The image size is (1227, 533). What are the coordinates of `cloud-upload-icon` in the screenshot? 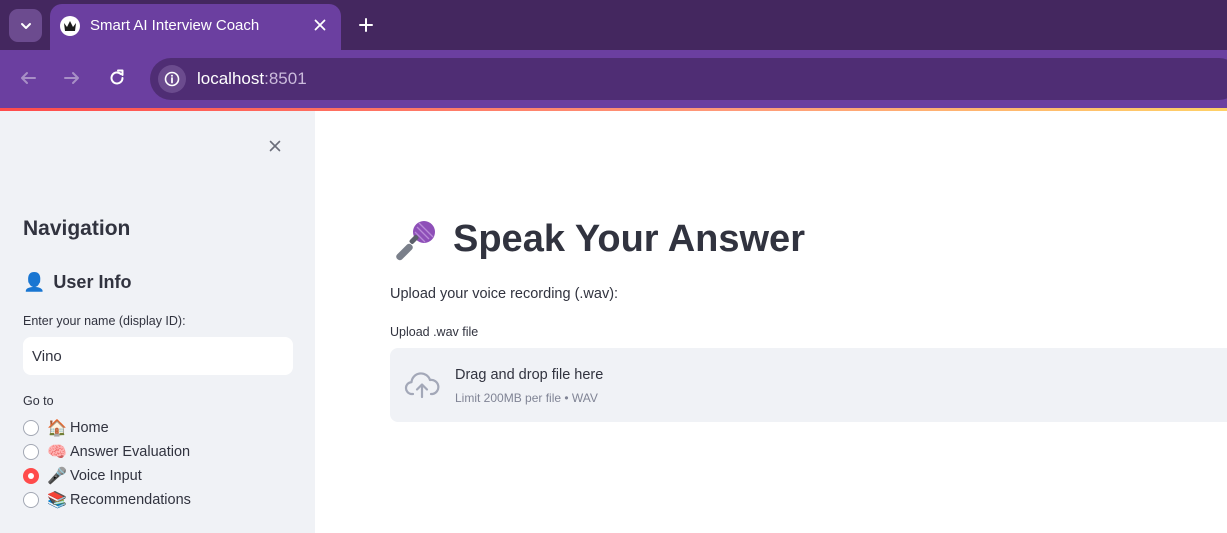 It's located at (422, 385).